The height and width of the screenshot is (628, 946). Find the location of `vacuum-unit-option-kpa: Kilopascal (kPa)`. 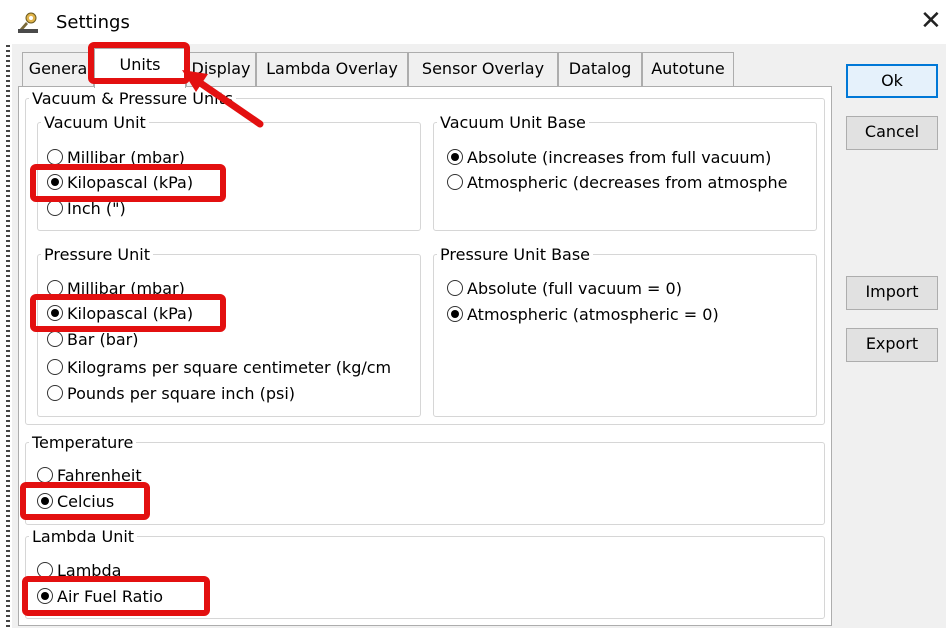

vacuum-unit-option-kpa: Kilopascal (kPa) is located at coordinates (120, 182).